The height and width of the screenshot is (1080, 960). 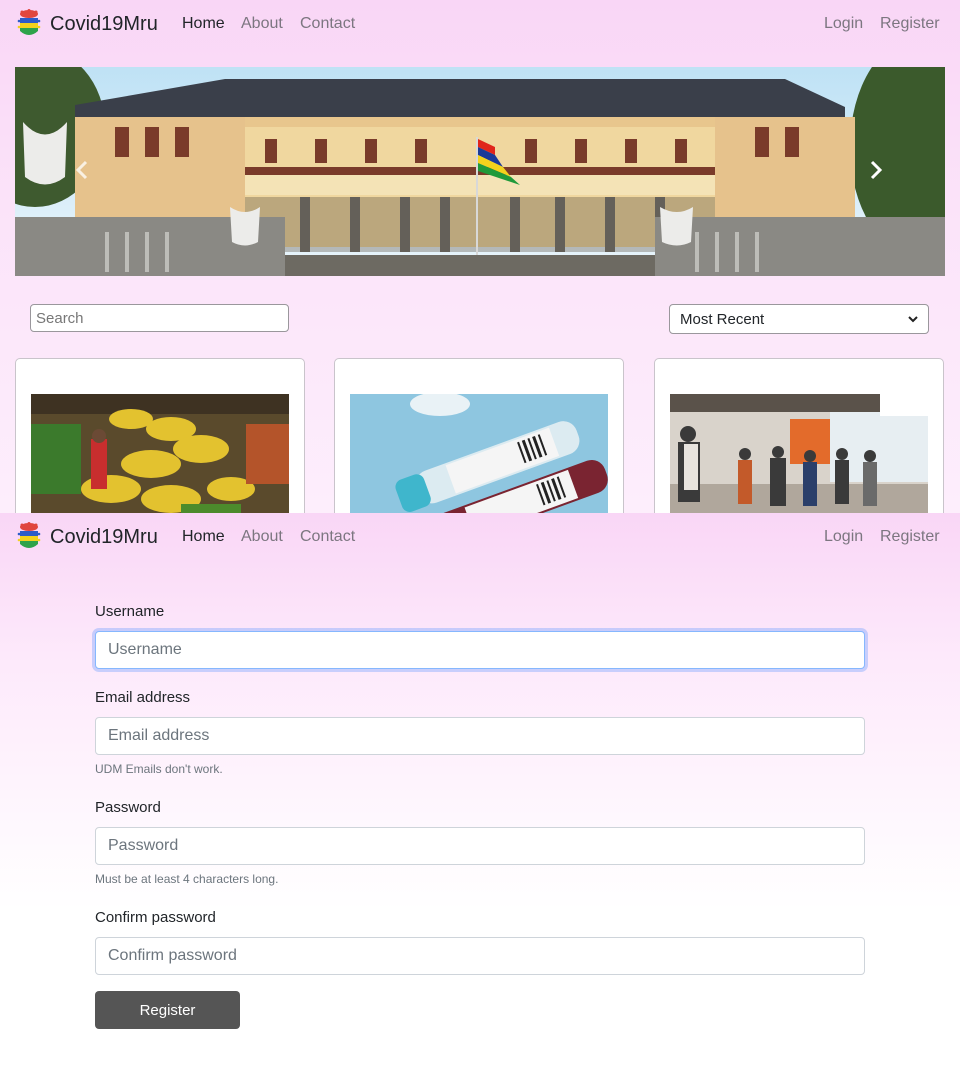 I want to click on confirm-password-label: Confirm password, so click(x=155, y=917).